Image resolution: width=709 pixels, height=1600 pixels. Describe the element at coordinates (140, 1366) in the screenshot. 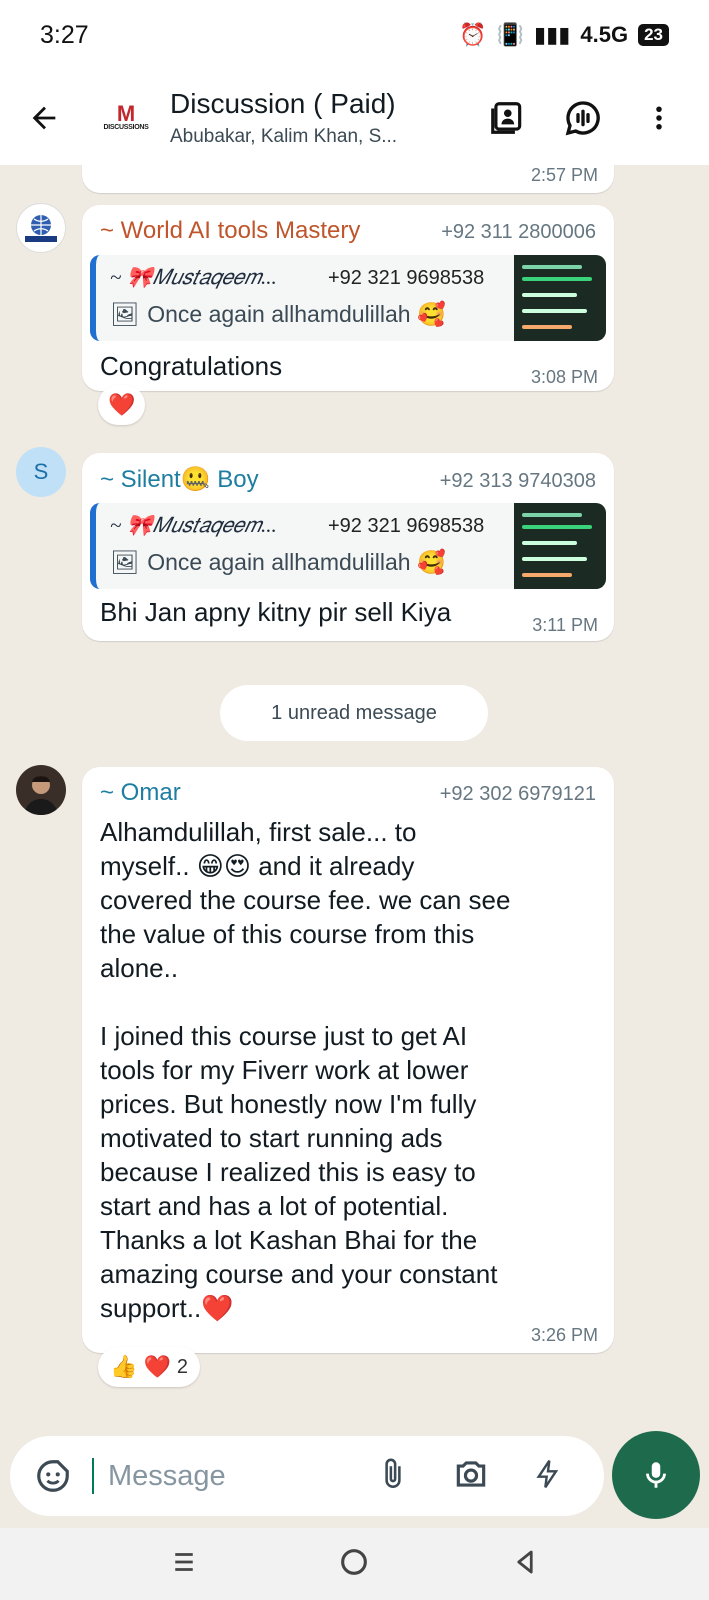

I see `reaction-emojis: 👍 ❤️` at that location.